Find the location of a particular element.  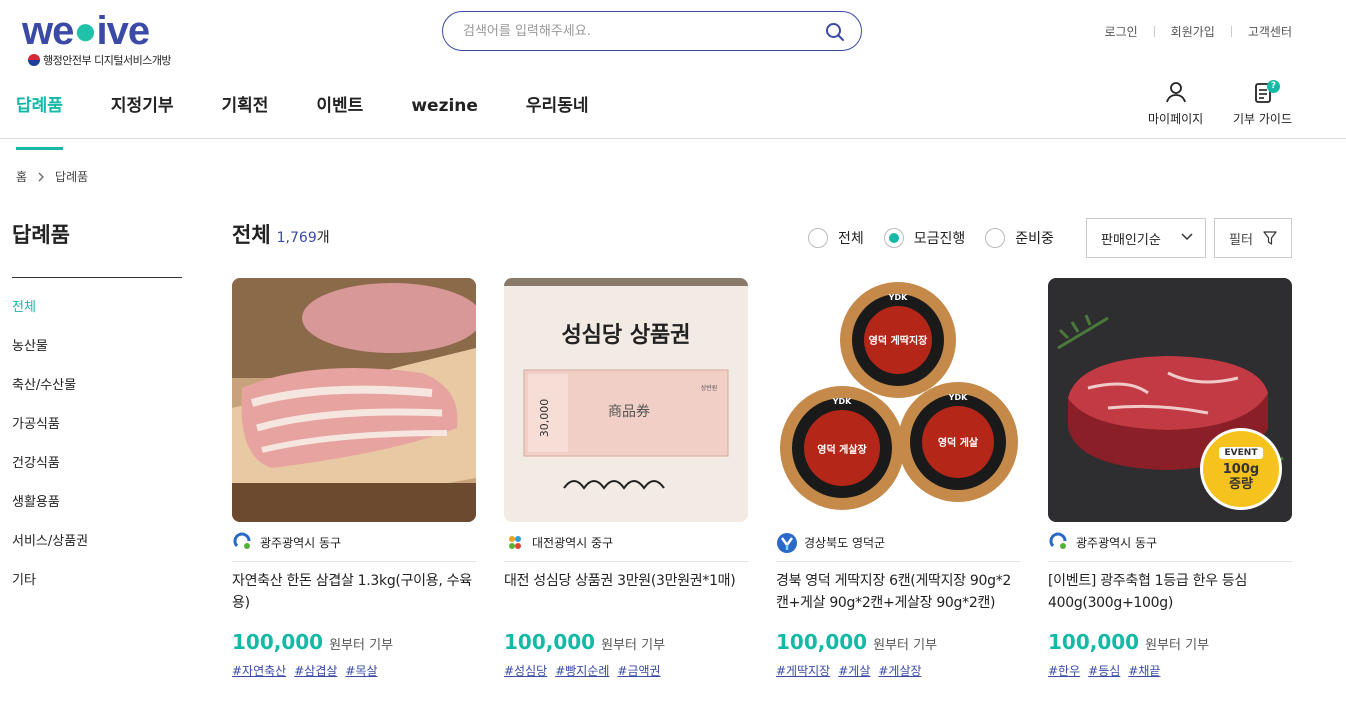

chevron-down-icon is located at coordinates (1187, 237).